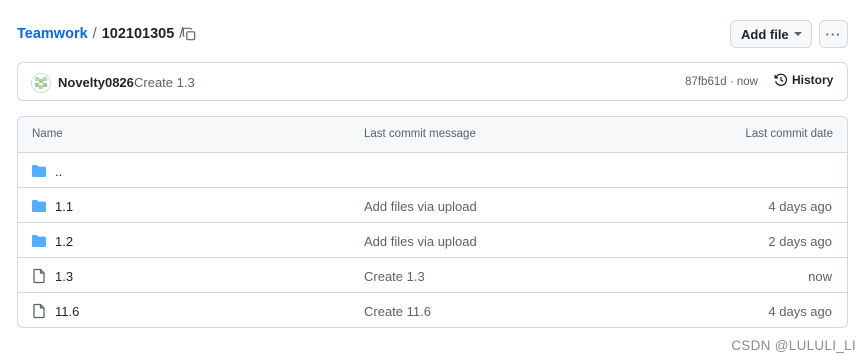  What do you see at coordinates (67, 311) in the screenshot?
I see `row-name: 11.6` at bounding box center [67, 311].